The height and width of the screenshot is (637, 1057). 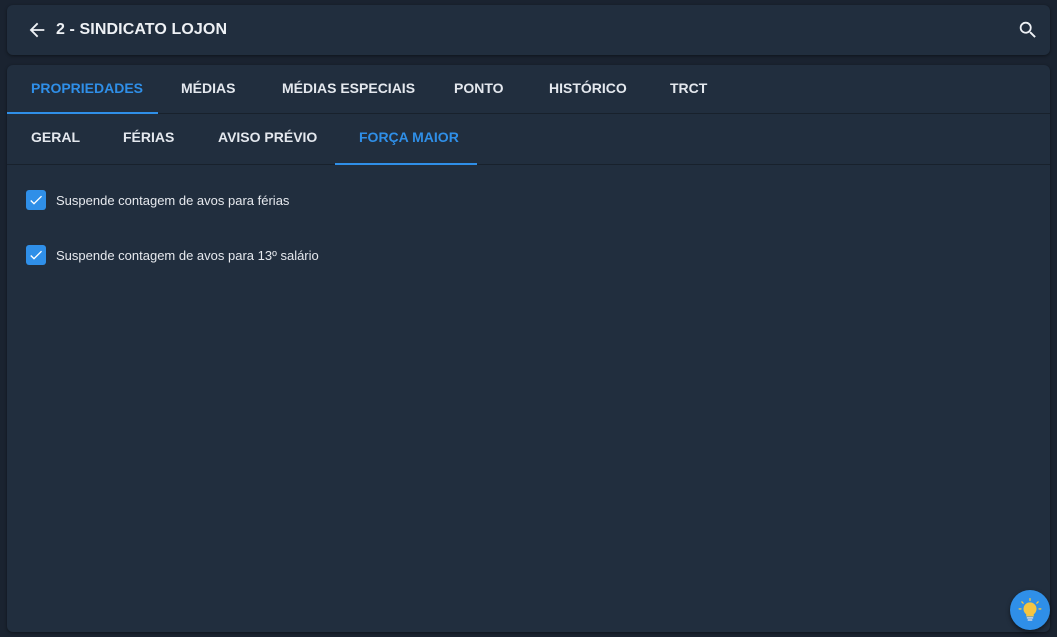 I want to click on checkbox-suspende-ferias, so click(x=36, y=200).